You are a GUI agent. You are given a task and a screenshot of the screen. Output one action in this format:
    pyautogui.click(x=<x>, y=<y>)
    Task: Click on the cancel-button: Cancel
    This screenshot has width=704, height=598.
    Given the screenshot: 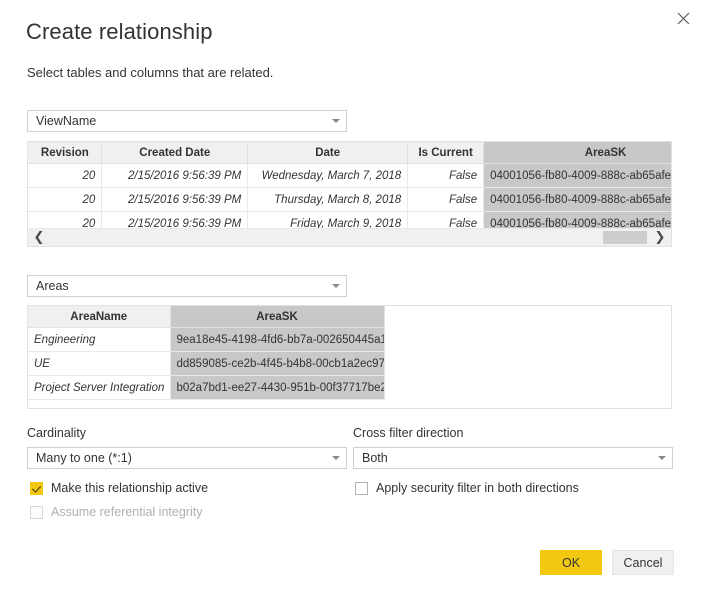 What is the action you would take?
    pyautogui.click(x=643, y=562)
    